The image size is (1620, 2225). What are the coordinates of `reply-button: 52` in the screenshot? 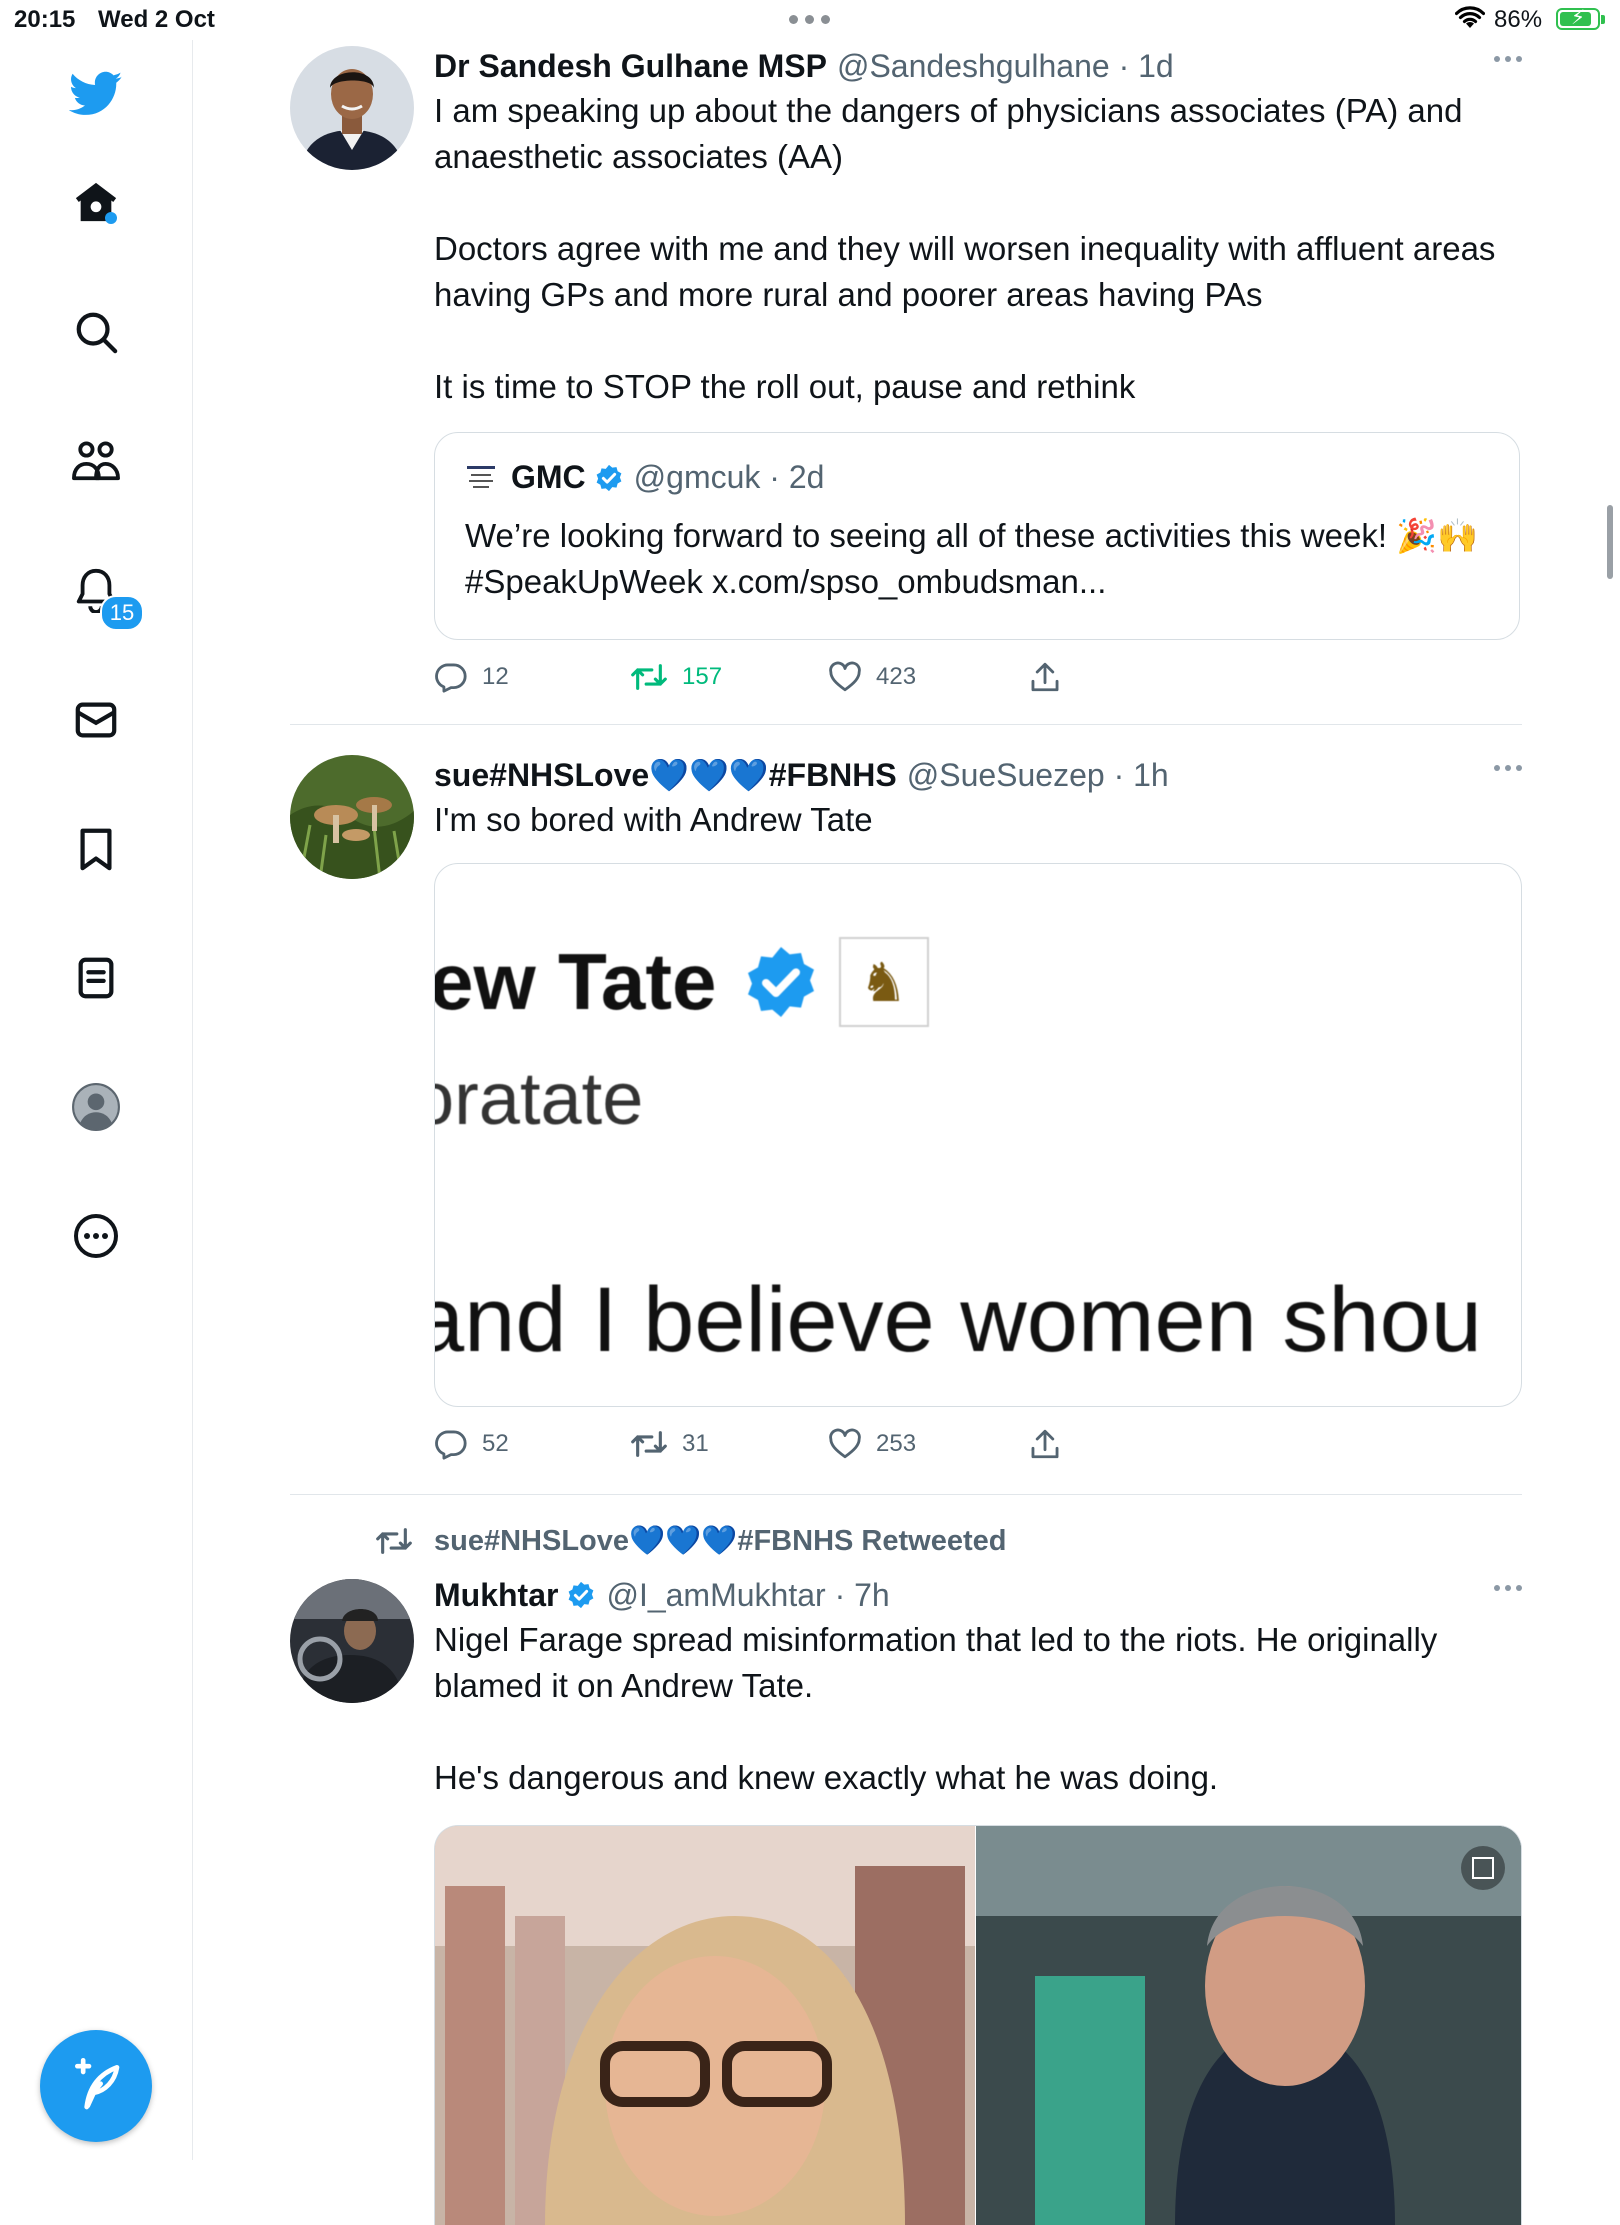 It's located at (471, 1444).